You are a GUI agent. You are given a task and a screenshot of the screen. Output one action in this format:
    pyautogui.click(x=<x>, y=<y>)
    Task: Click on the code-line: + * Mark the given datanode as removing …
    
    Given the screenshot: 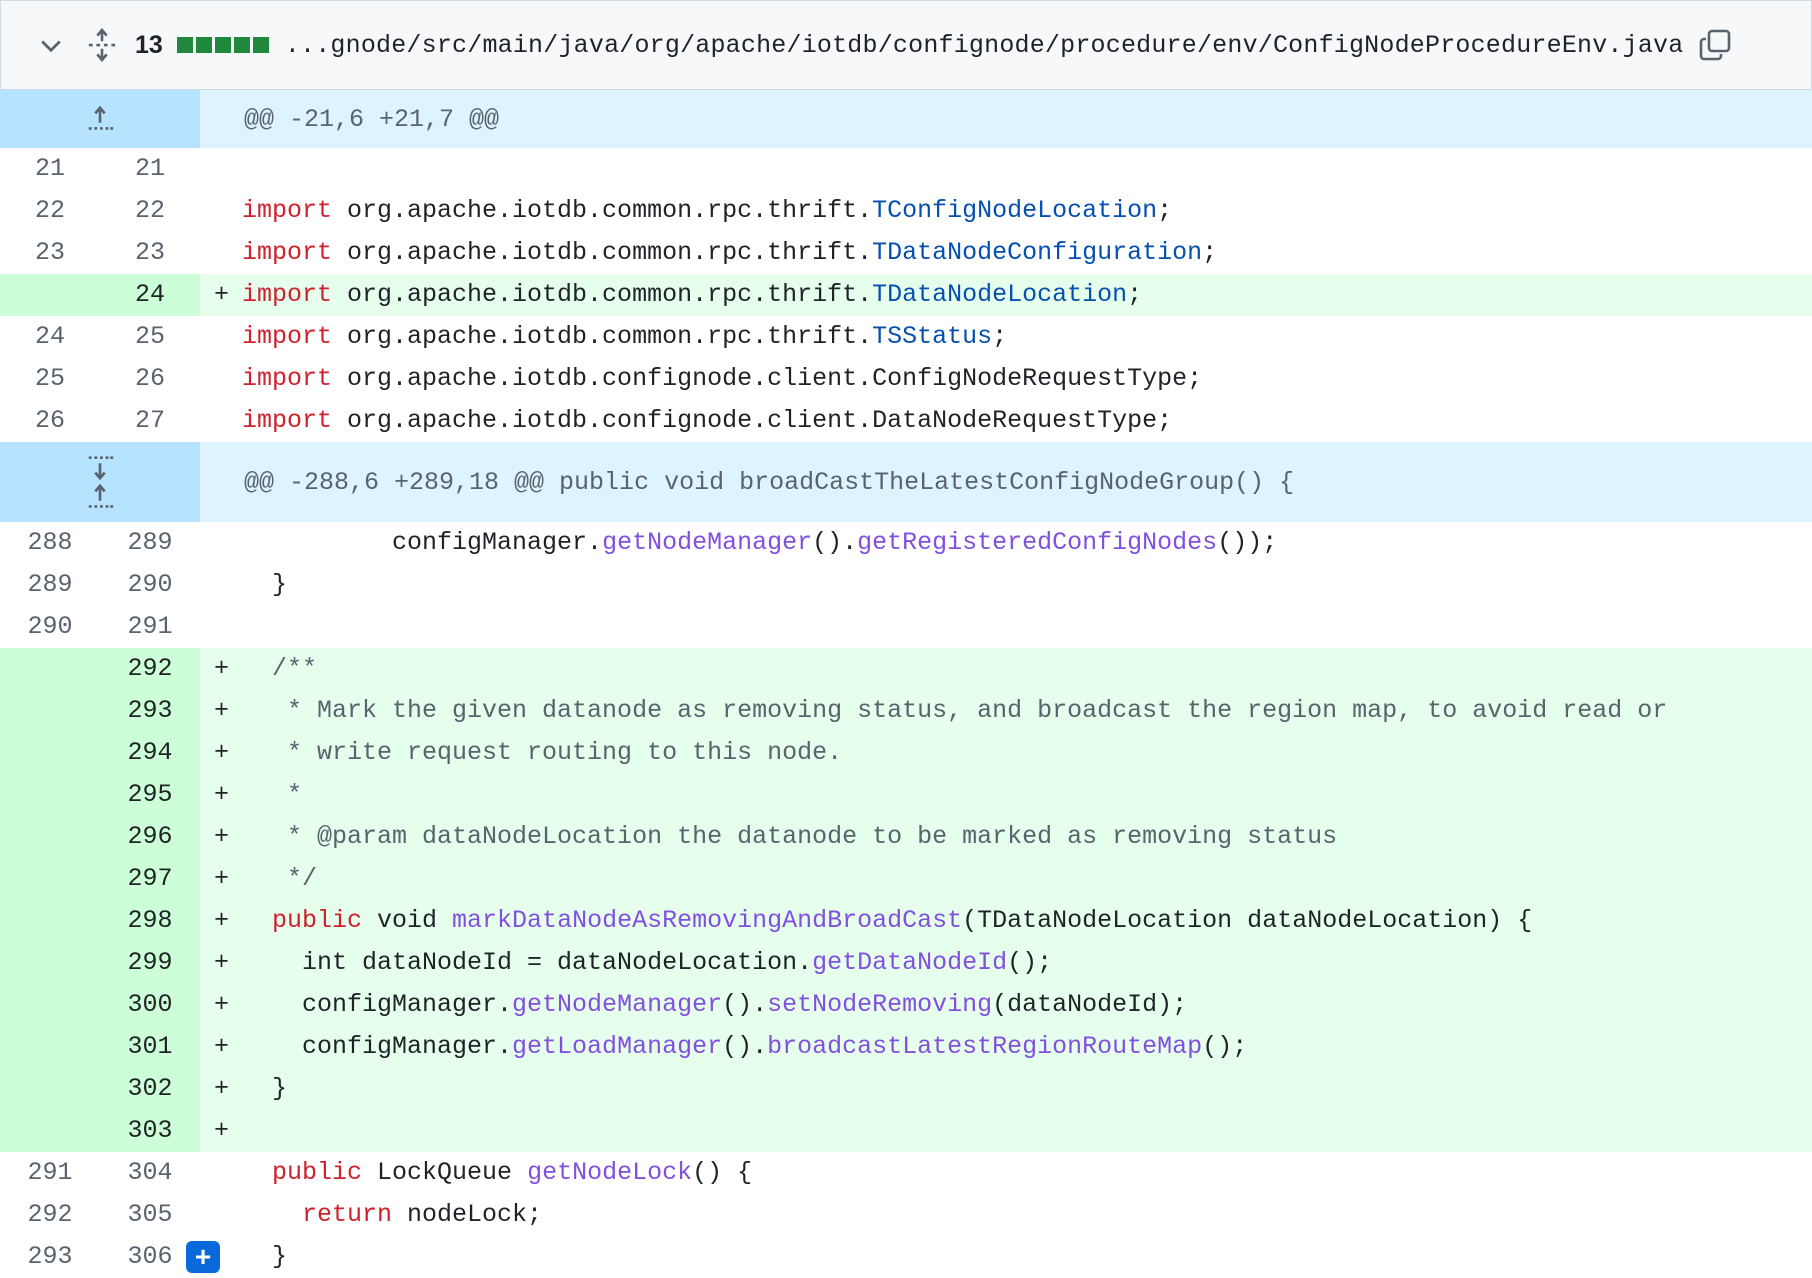 What is the action you would take?
    pyautogui.click(x=1006, y=711)
    